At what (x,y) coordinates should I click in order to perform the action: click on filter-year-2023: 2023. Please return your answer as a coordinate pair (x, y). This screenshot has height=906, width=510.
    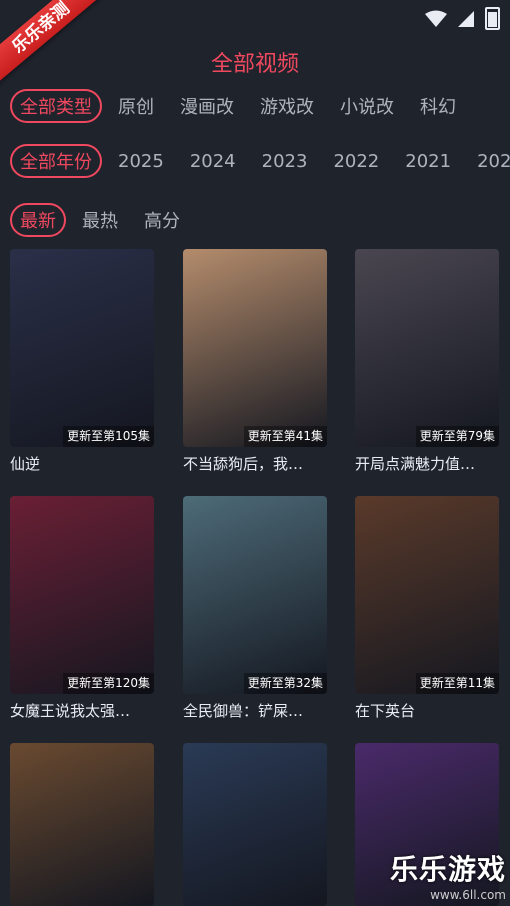
    Looking at the image, I should click on (285, 161).